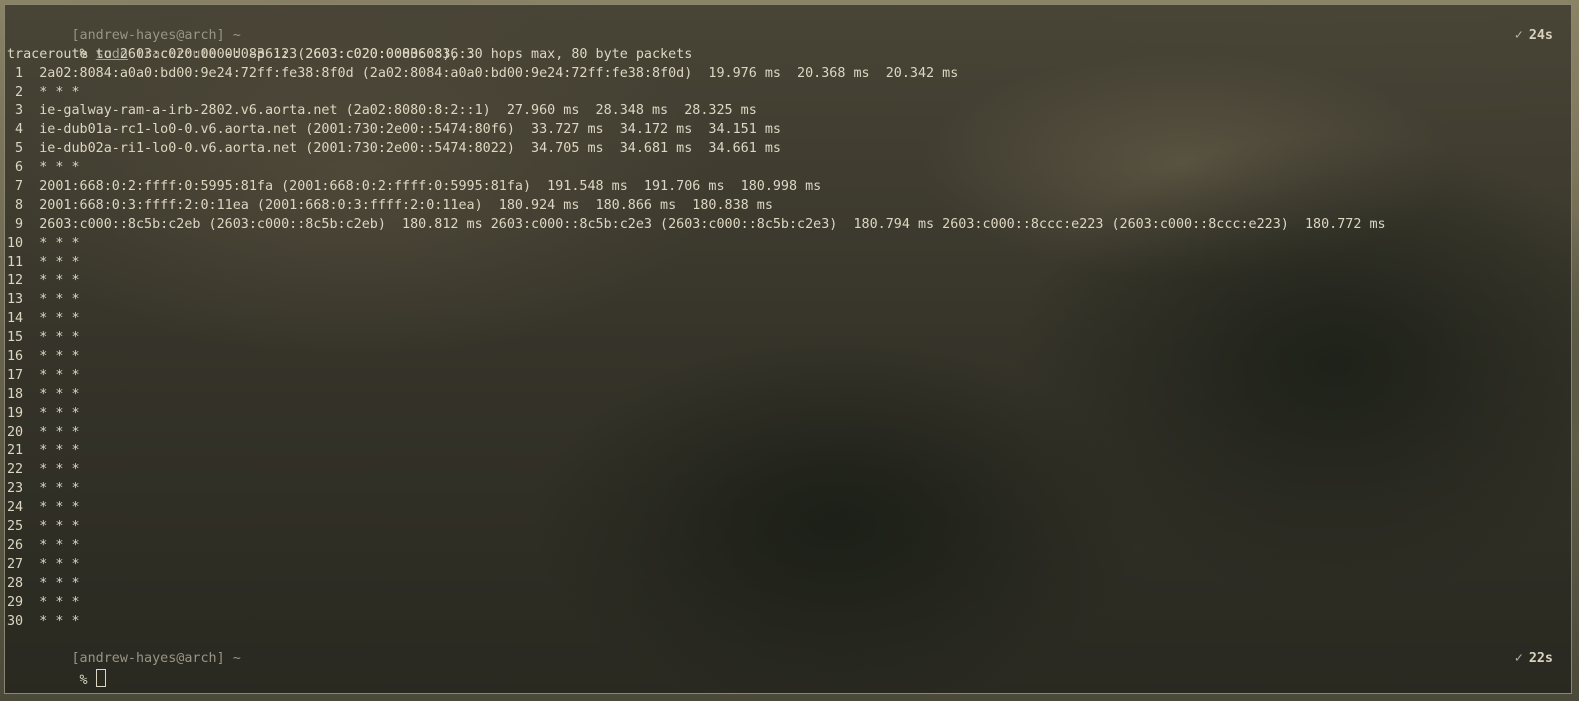 The height and width of the screenshot is (701, 1579). I want to click on output-line: 25 * * *, so click(43, 527).